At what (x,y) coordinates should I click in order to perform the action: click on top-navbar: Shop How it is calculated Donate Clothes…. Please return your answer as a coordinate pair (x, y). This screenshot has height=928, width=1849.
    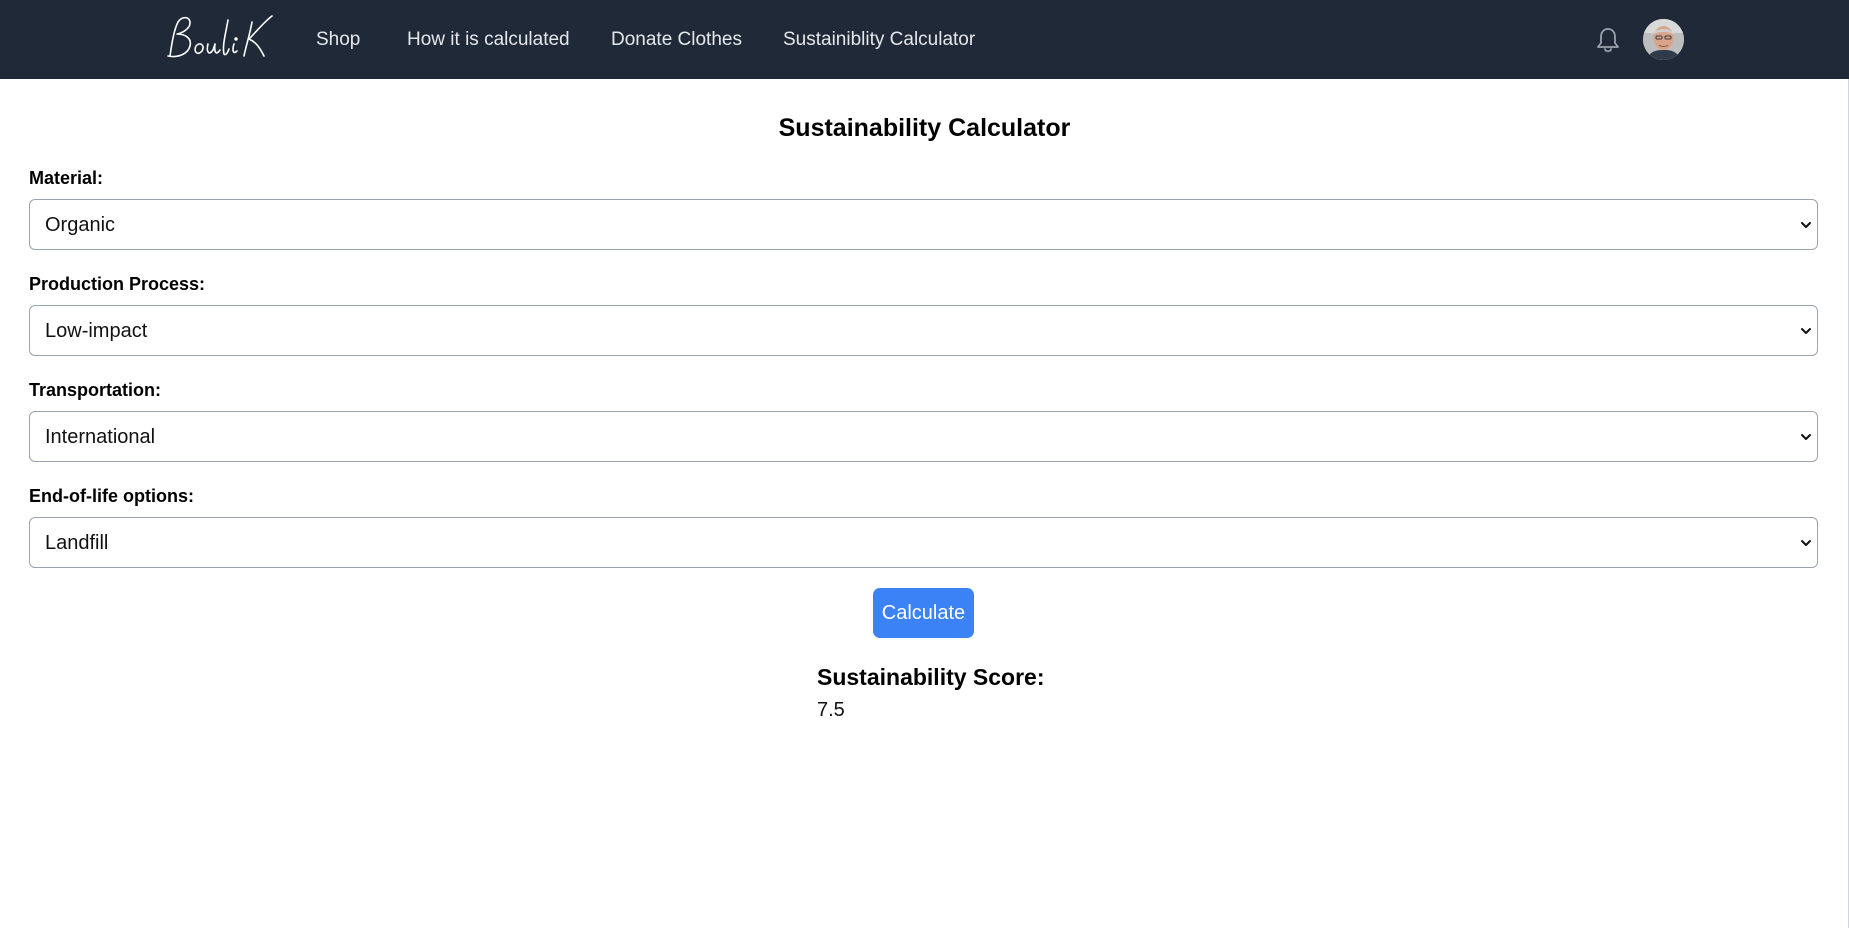
    Looking at the image, I should click on (924, 39).